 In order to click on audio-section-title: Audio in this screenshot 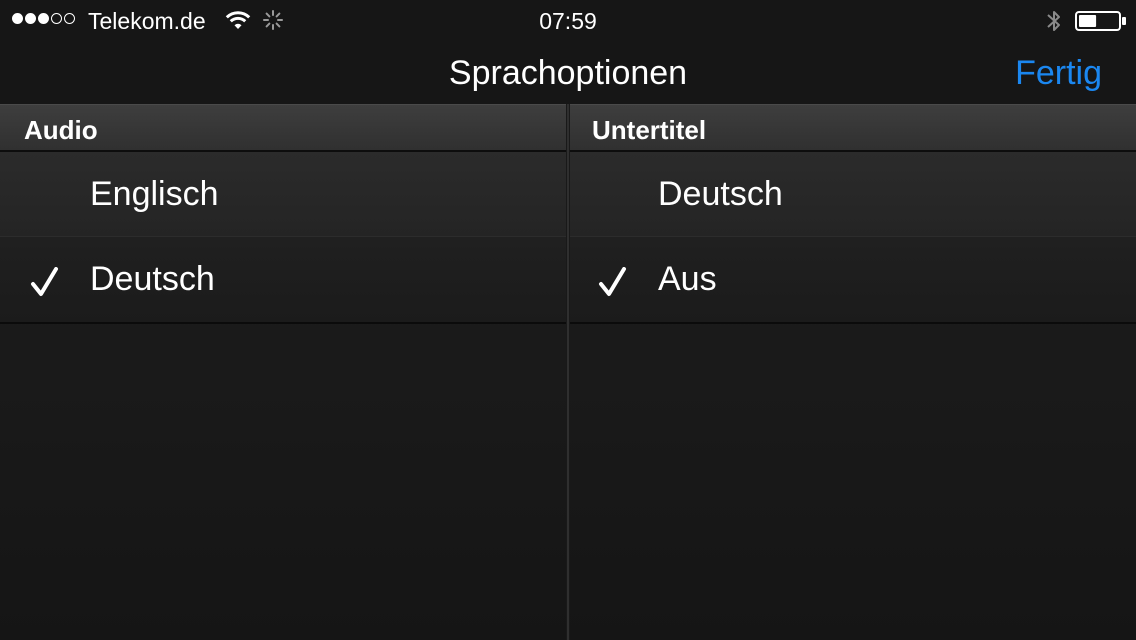, I will do `click(61, 130)`.